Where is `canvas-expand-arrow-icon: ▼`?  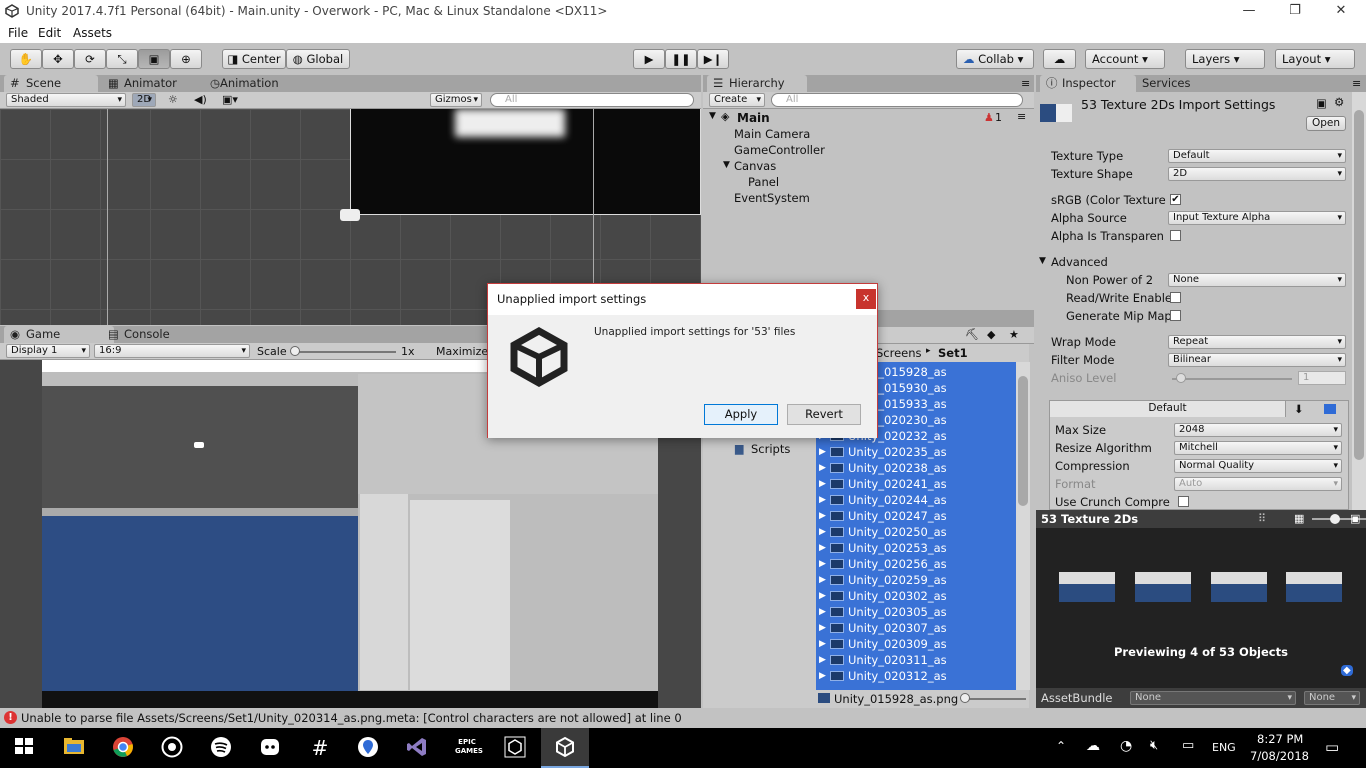
canvas-expand-arrow-icon: ▼ is located at coordinates (726, 165).